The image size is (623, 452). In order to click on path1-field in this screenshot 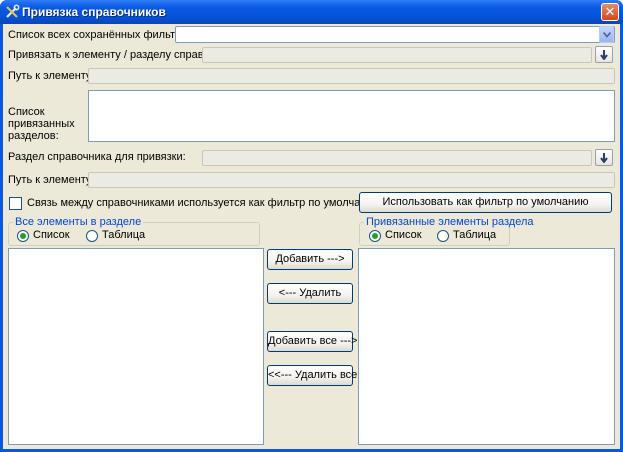, I will do `click(351, 76)`.